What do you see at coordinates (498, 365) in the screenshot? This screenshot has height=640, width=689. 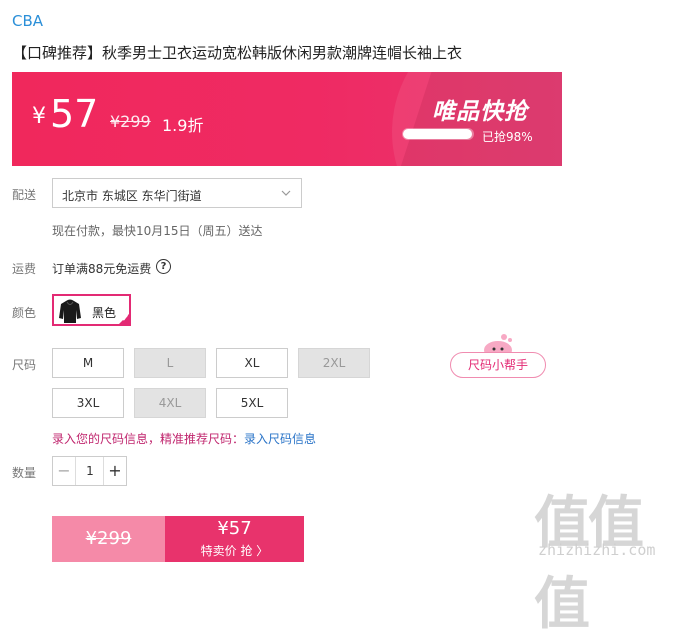 I see `size-helper-button: 尺码小帮手` at bounding box center [498, 365].